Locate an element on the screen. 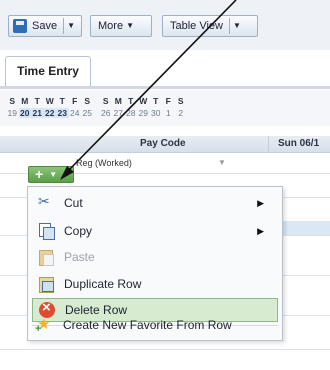 This screenshot has height=370, width=330. calendar-dates: 19 20 21 22 23 24 25 26 27 28 29 30 1 2 is located at coordinates (96, 113).